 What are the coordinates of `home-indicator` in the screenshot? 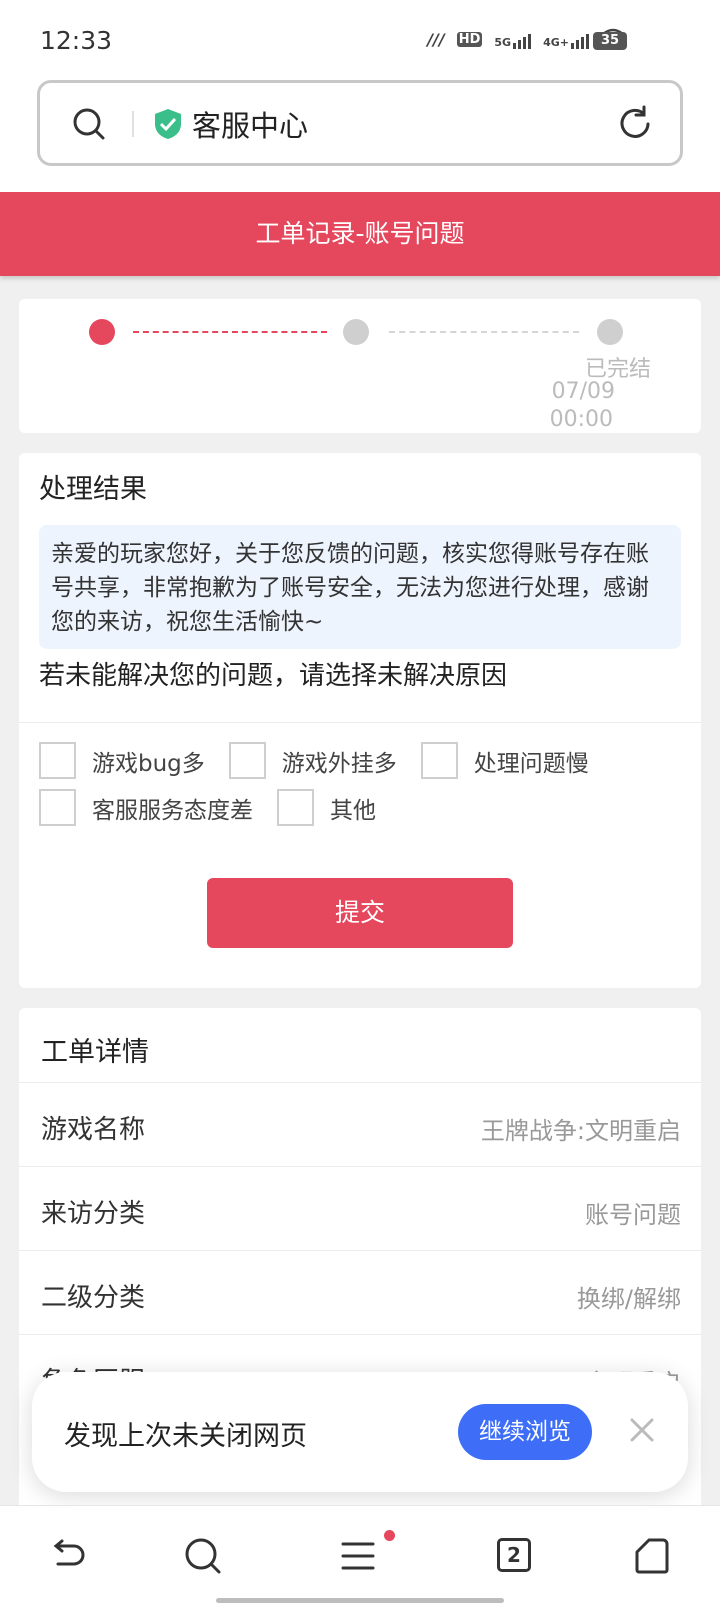 It's located at (360, 1600).